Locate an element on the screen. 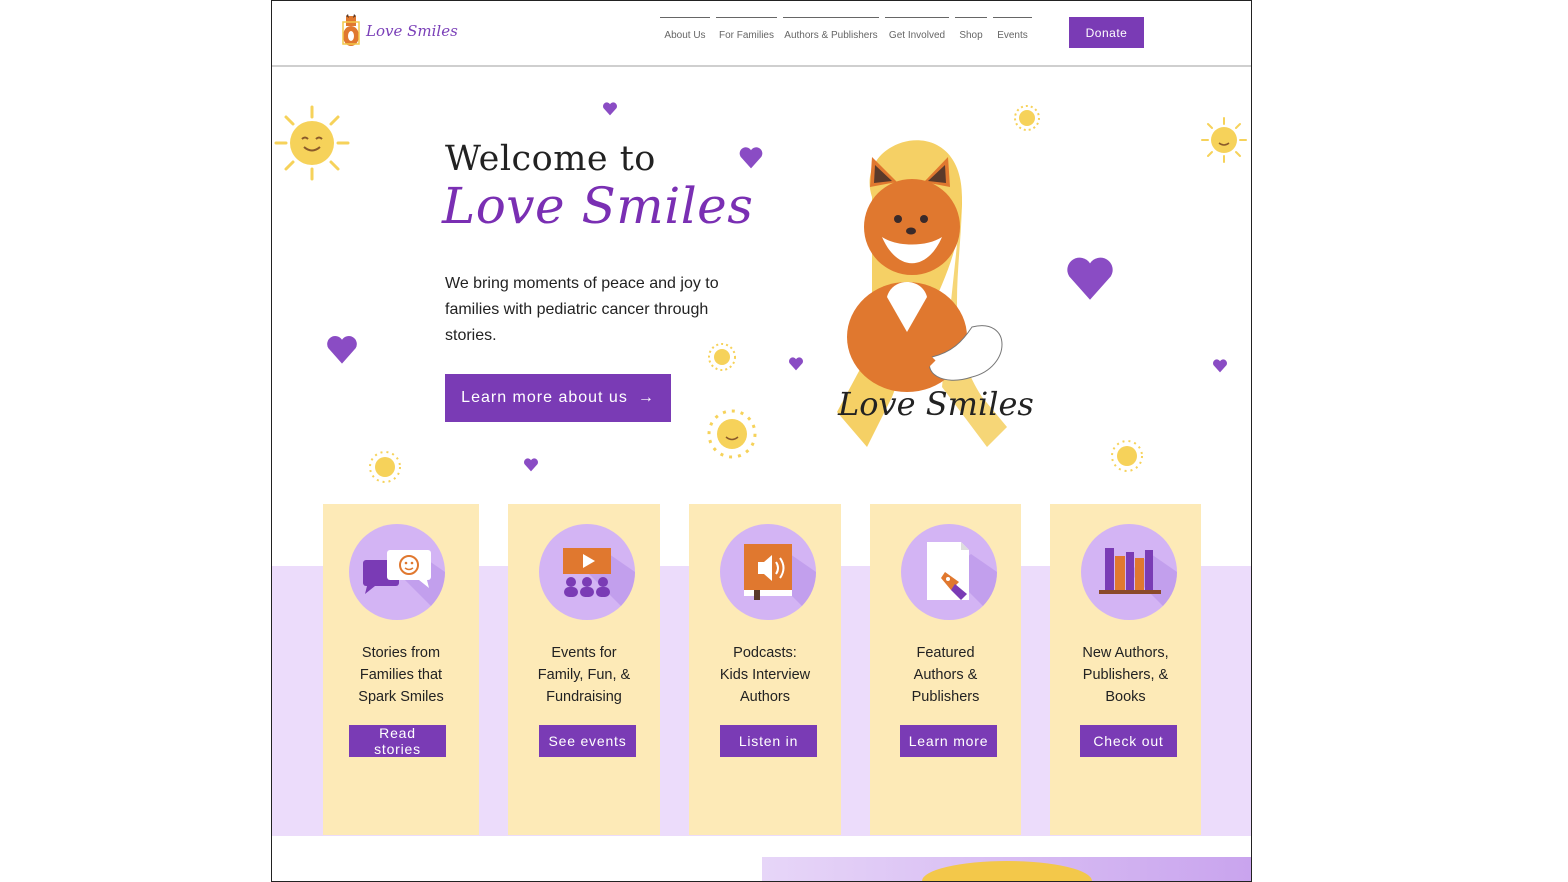 The image size is (1568, 882). card-title: Stories from Families that Spark Smiles is located at coordinates (401, 675).